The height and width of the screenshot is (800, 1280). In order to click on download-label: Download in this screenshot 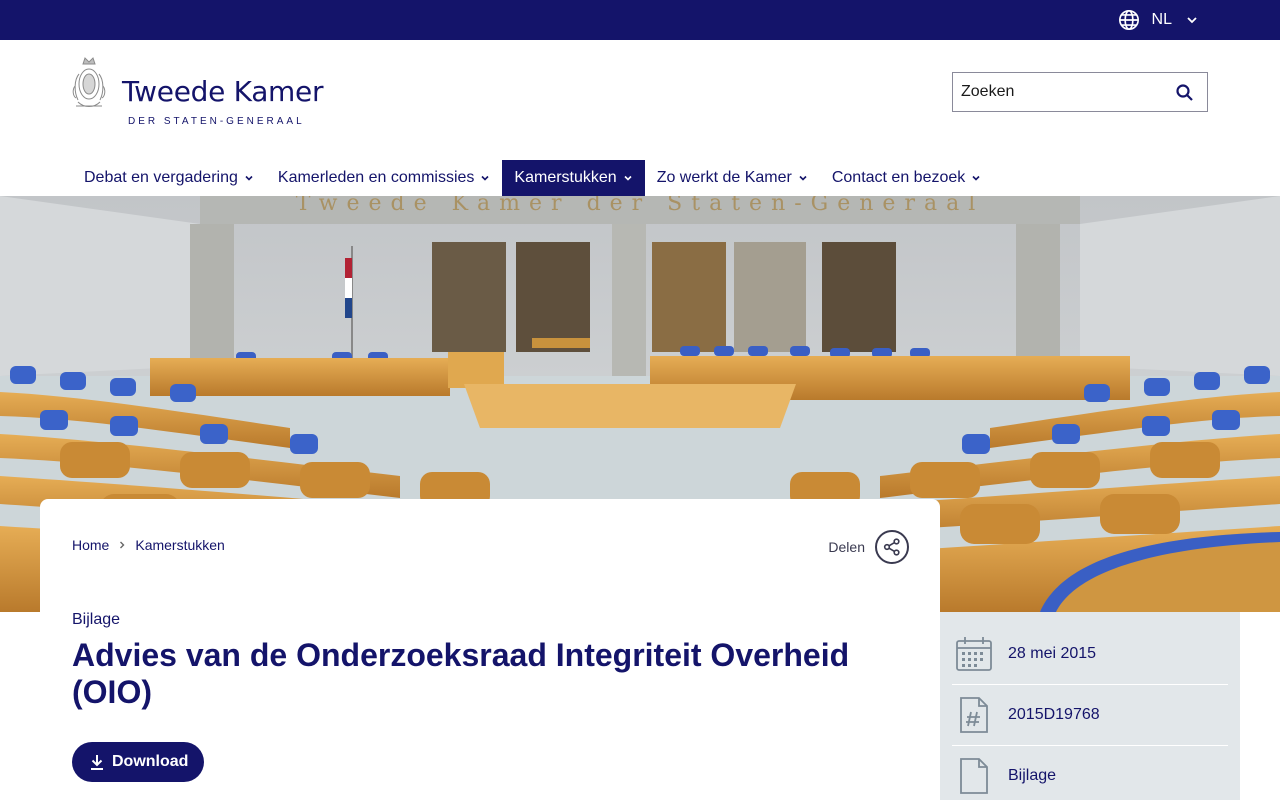, I will do `click(150, 761)`.